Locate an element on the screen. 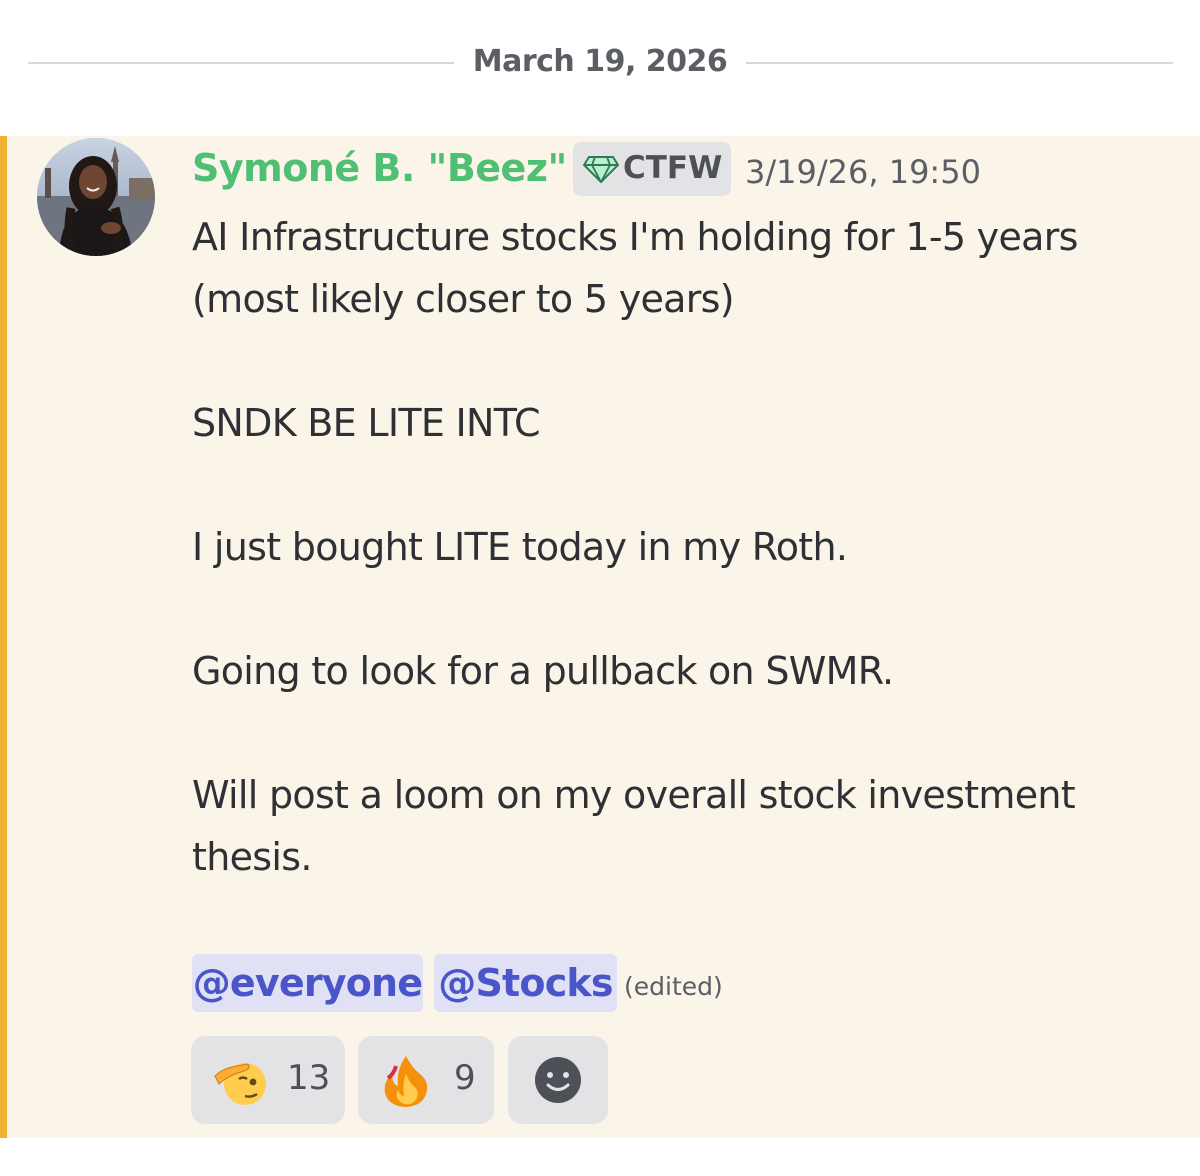  author-name: Symoné B. "Beez" is located at coordinates (379, 168).